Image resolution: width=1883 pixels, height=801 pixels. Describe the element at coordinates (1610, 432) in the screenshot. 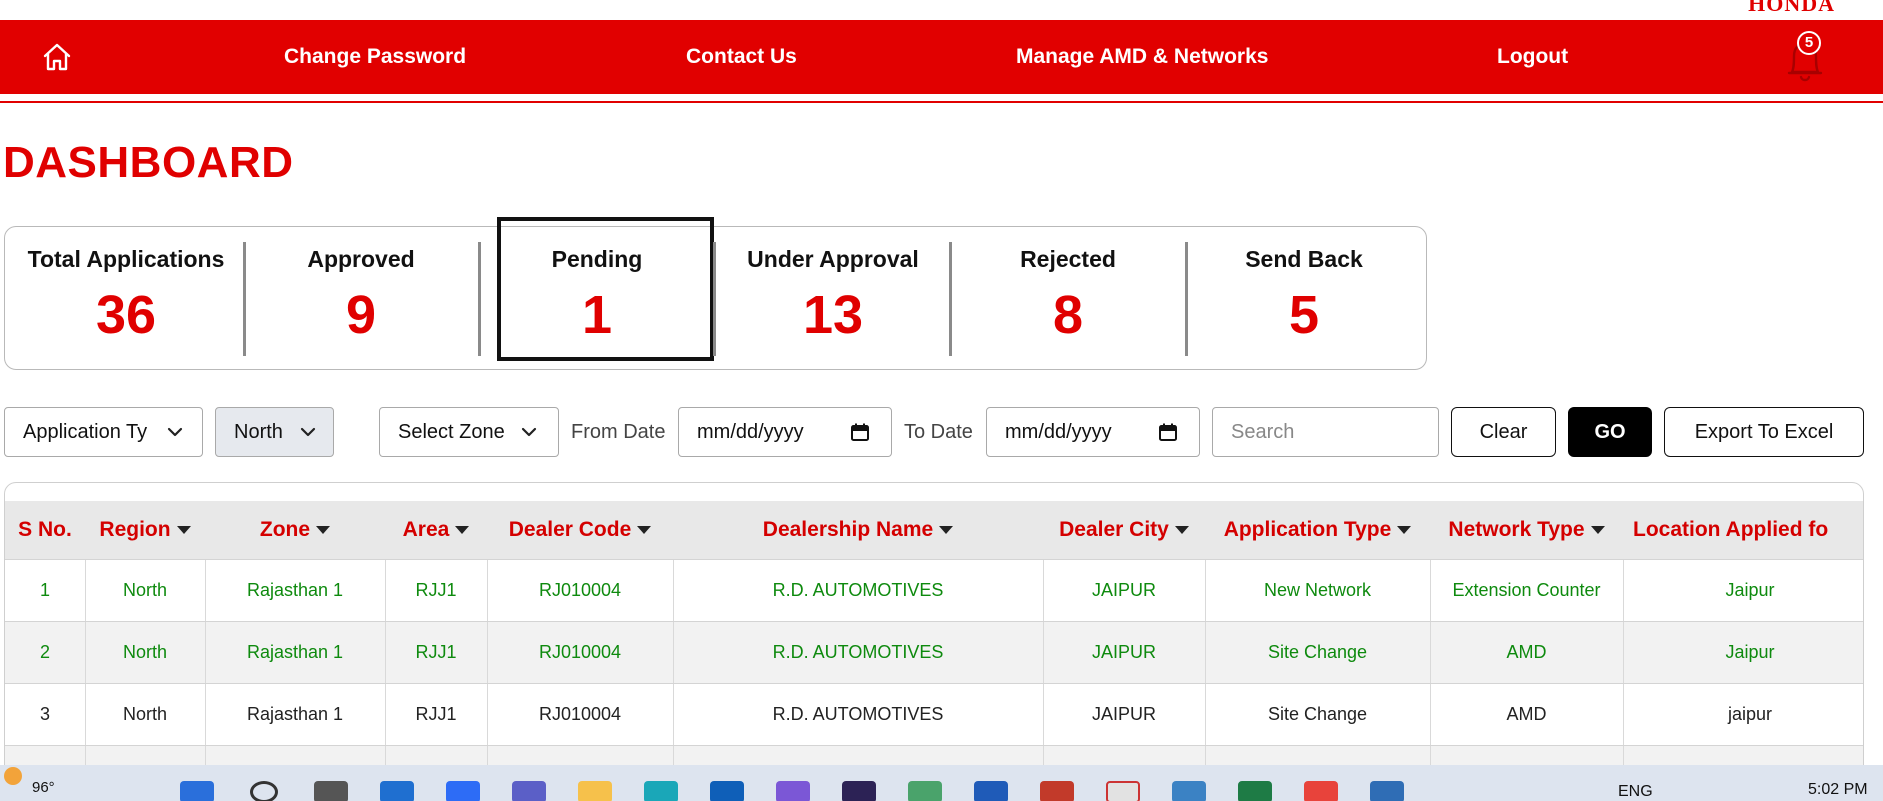

I see `go-button: GO` at that location.